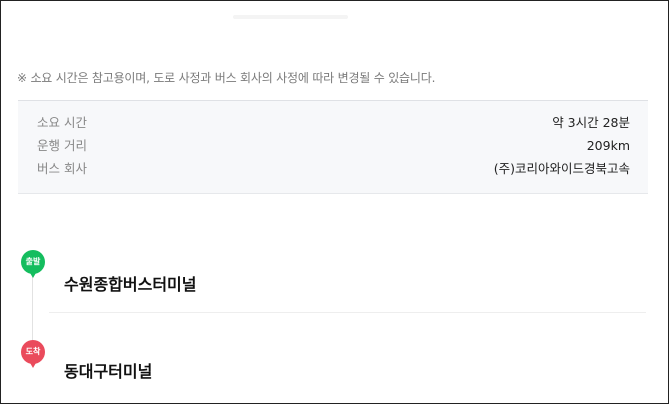  Describe the element at coordinates (608, 145) in the screenshot. I see `info-value: 209km` at that location.